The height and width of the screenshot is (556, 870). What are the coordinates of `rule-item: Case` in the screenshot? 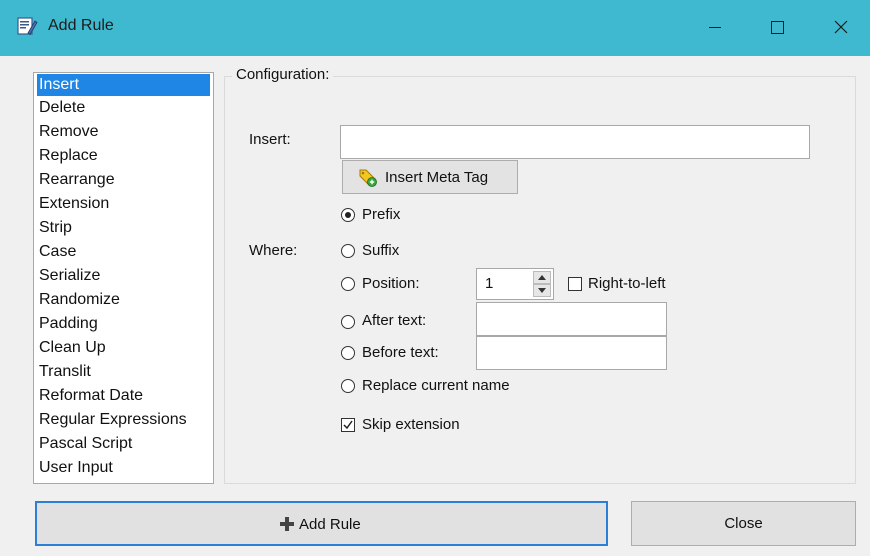 It's located at (123, 252).